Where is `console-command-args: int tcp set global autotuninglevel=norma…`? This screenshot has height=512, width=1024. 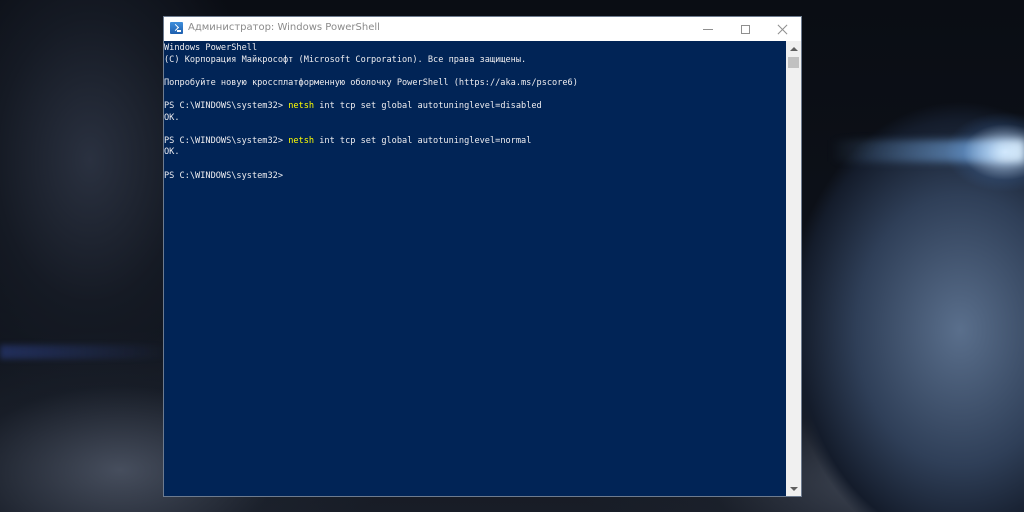
console-command-args: int tcp set global autotuninglevel=norma… is located at coordinates (423, 140).